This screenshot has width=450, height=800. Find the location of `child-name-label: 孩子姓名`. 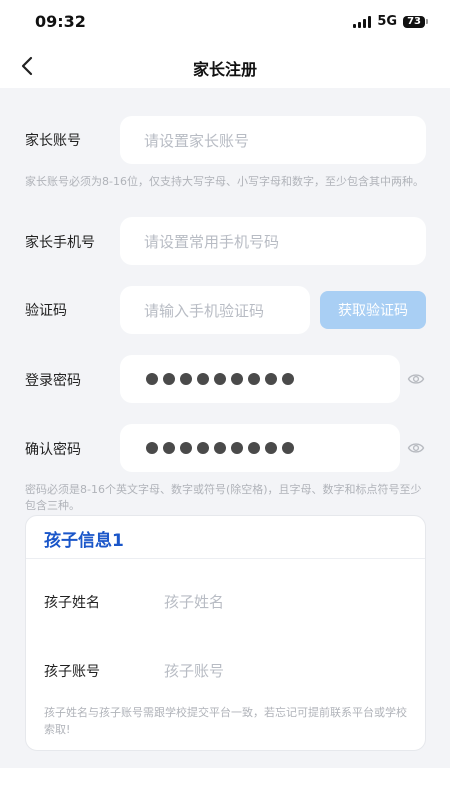

child-name-label: 孩子姓名 is located at coordinates (72, 603).